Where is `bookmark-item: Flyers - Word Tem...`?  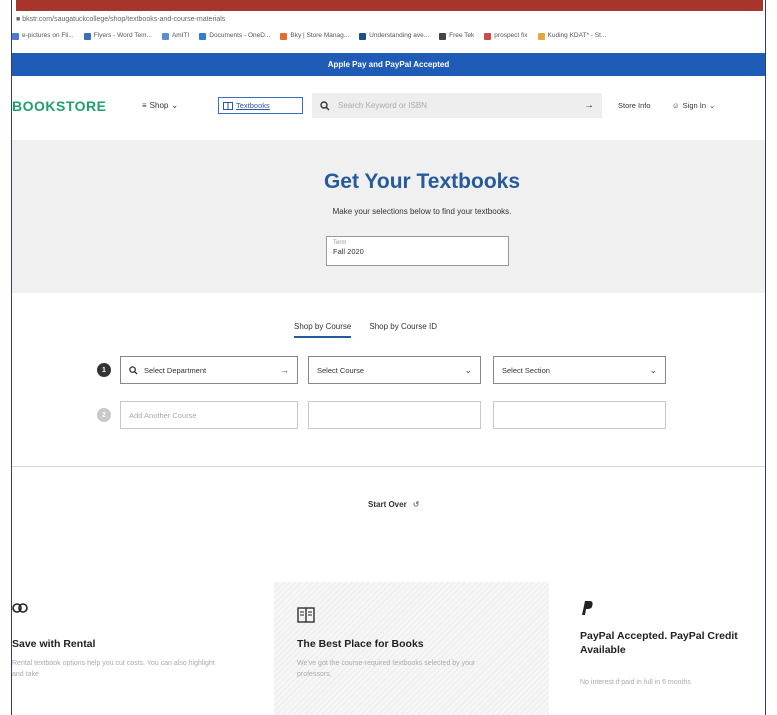 bookmark-item: Flyers - Word Tem... is located at coordinates (117, 36).